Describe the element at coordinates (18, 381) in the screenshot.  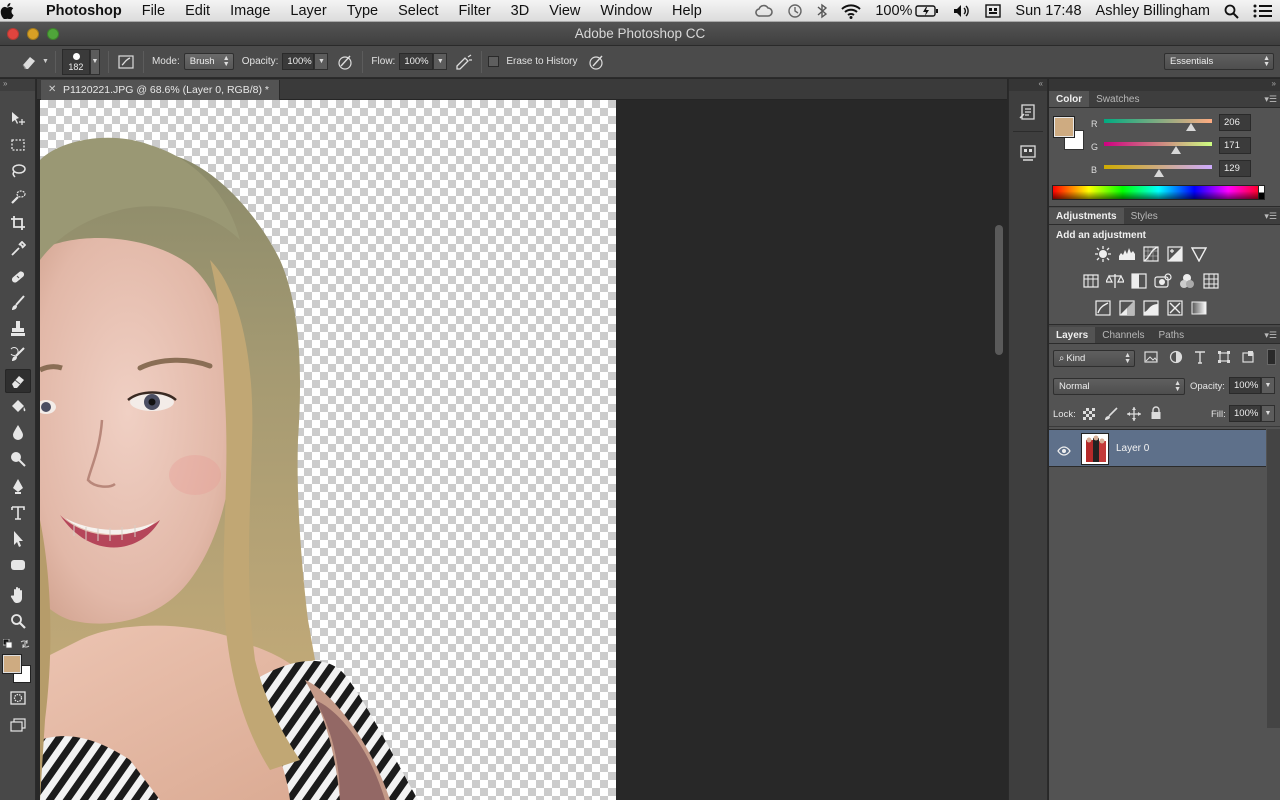
I see `eraser-tool-icon` at that location.